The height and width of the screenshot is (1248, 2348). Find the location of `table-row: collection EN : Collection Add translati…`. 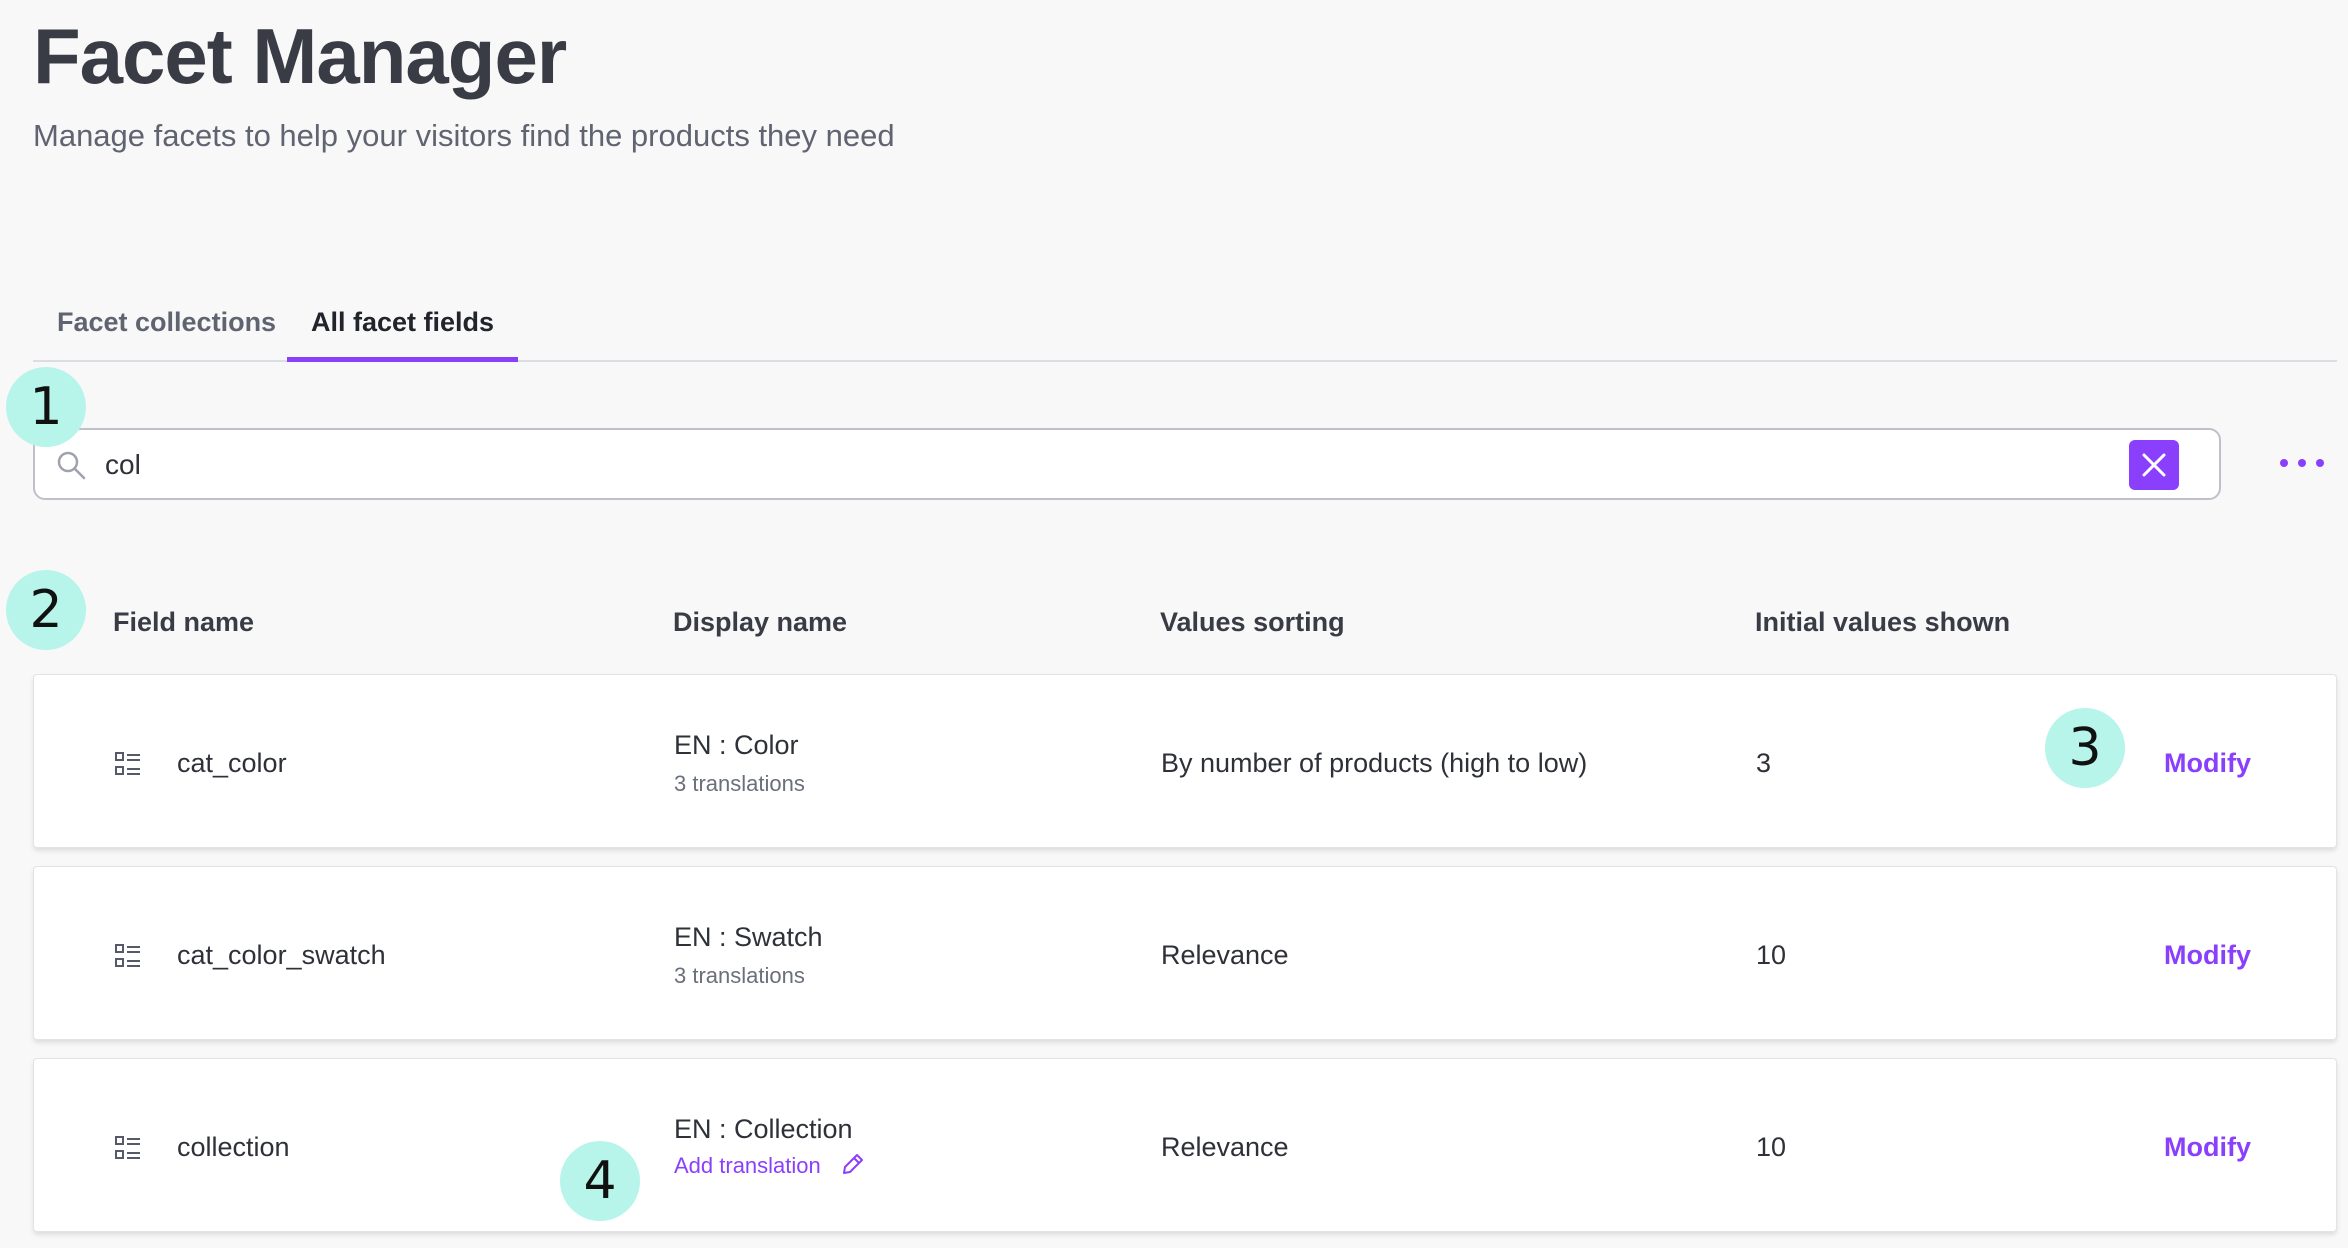

table-row: collection EN : Collection Add translati… is located at coordinates (1185, 1145).